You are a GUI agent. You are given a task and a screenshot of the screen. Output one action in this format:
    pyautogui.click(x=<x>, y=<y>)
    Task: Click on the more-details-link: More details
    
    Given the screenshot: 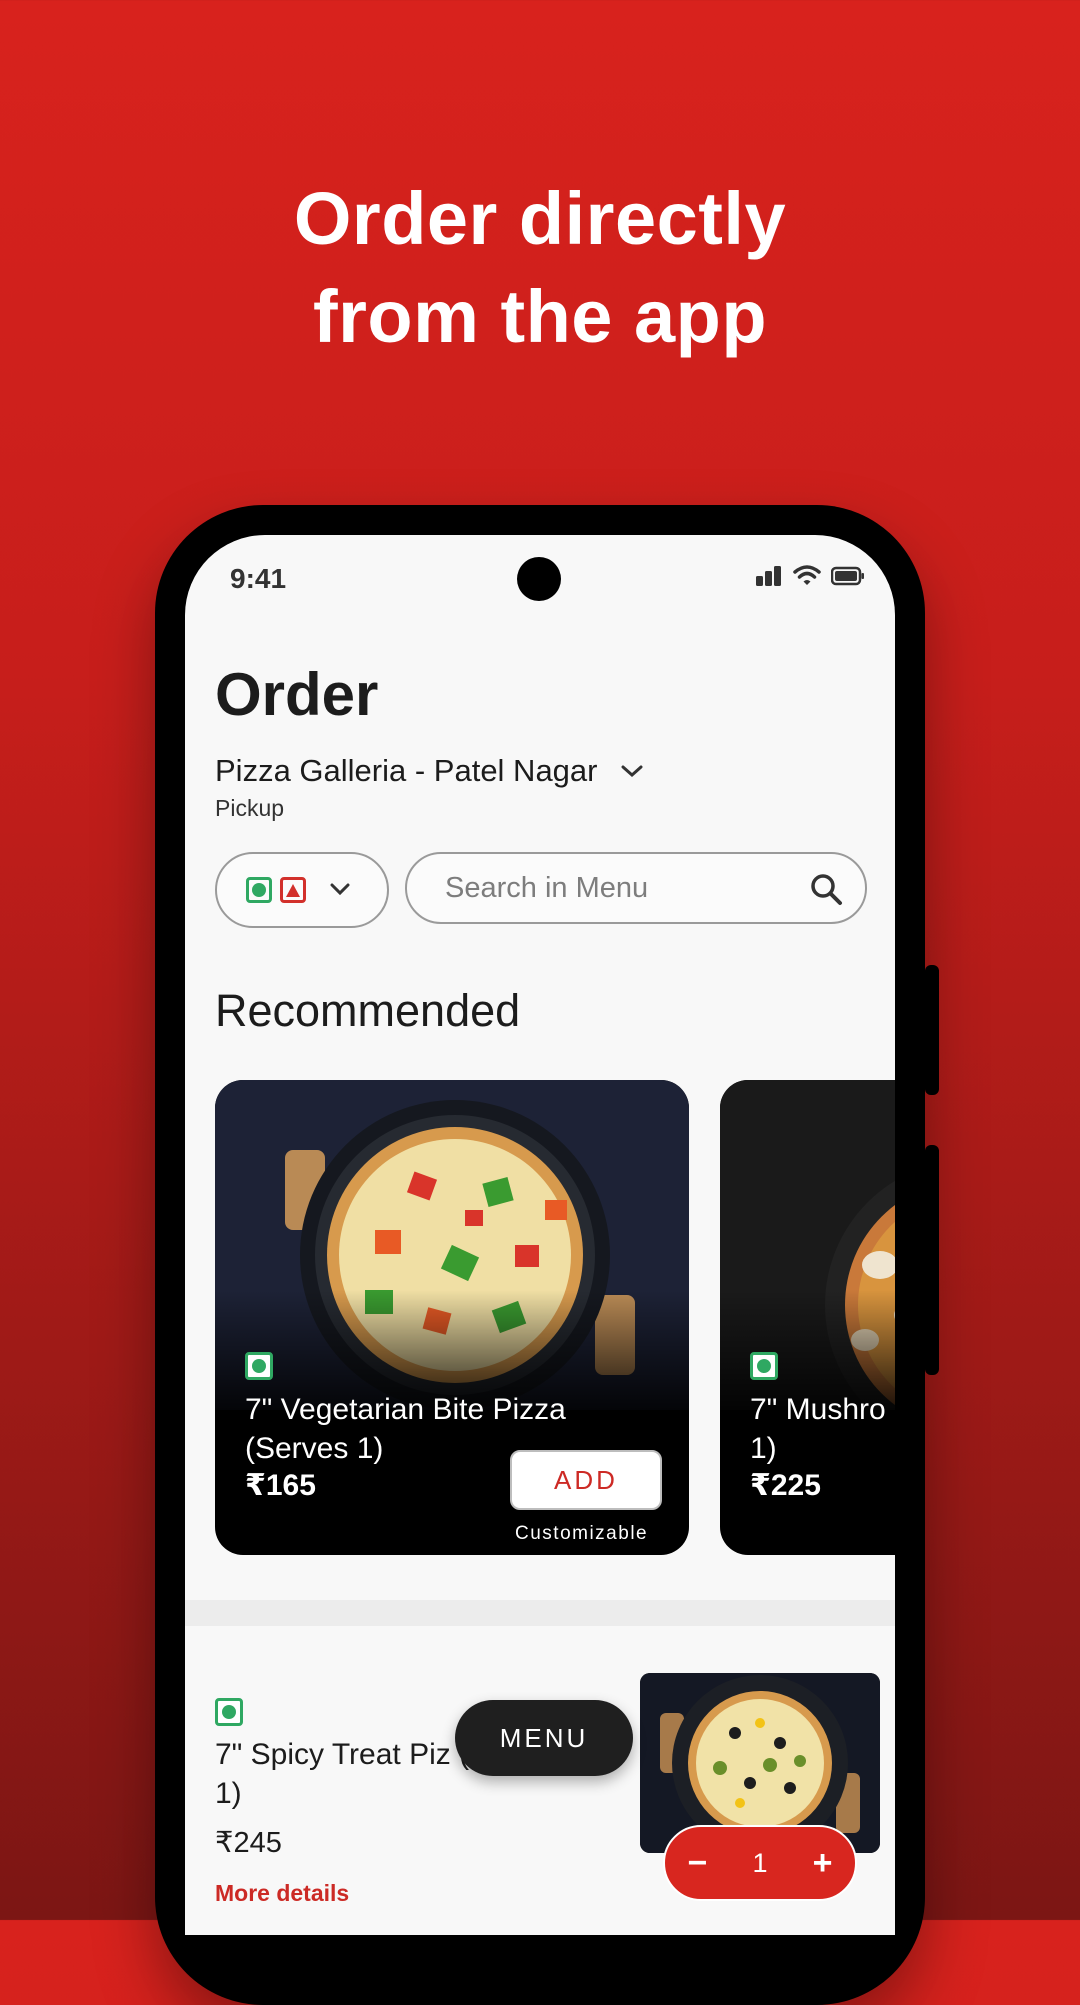 What is the action you would take?
    pyautogui.click(x=282, y=1893)
    